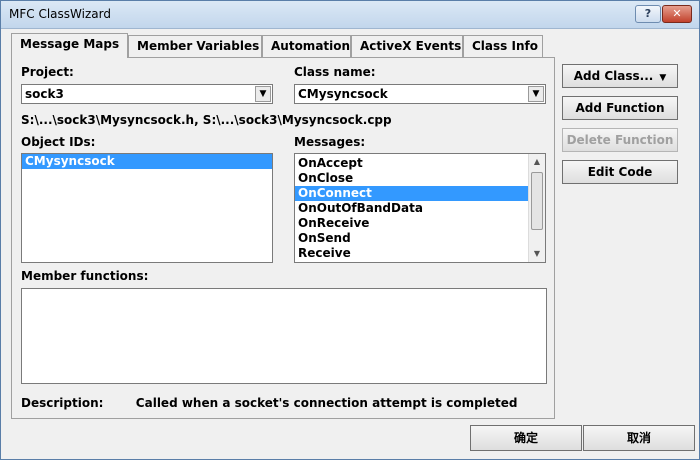  What do you see at coordinates (58, 142) in the screenshot?
I see `object-ids-label: Object IDs:` at bounding box center [58, 142].